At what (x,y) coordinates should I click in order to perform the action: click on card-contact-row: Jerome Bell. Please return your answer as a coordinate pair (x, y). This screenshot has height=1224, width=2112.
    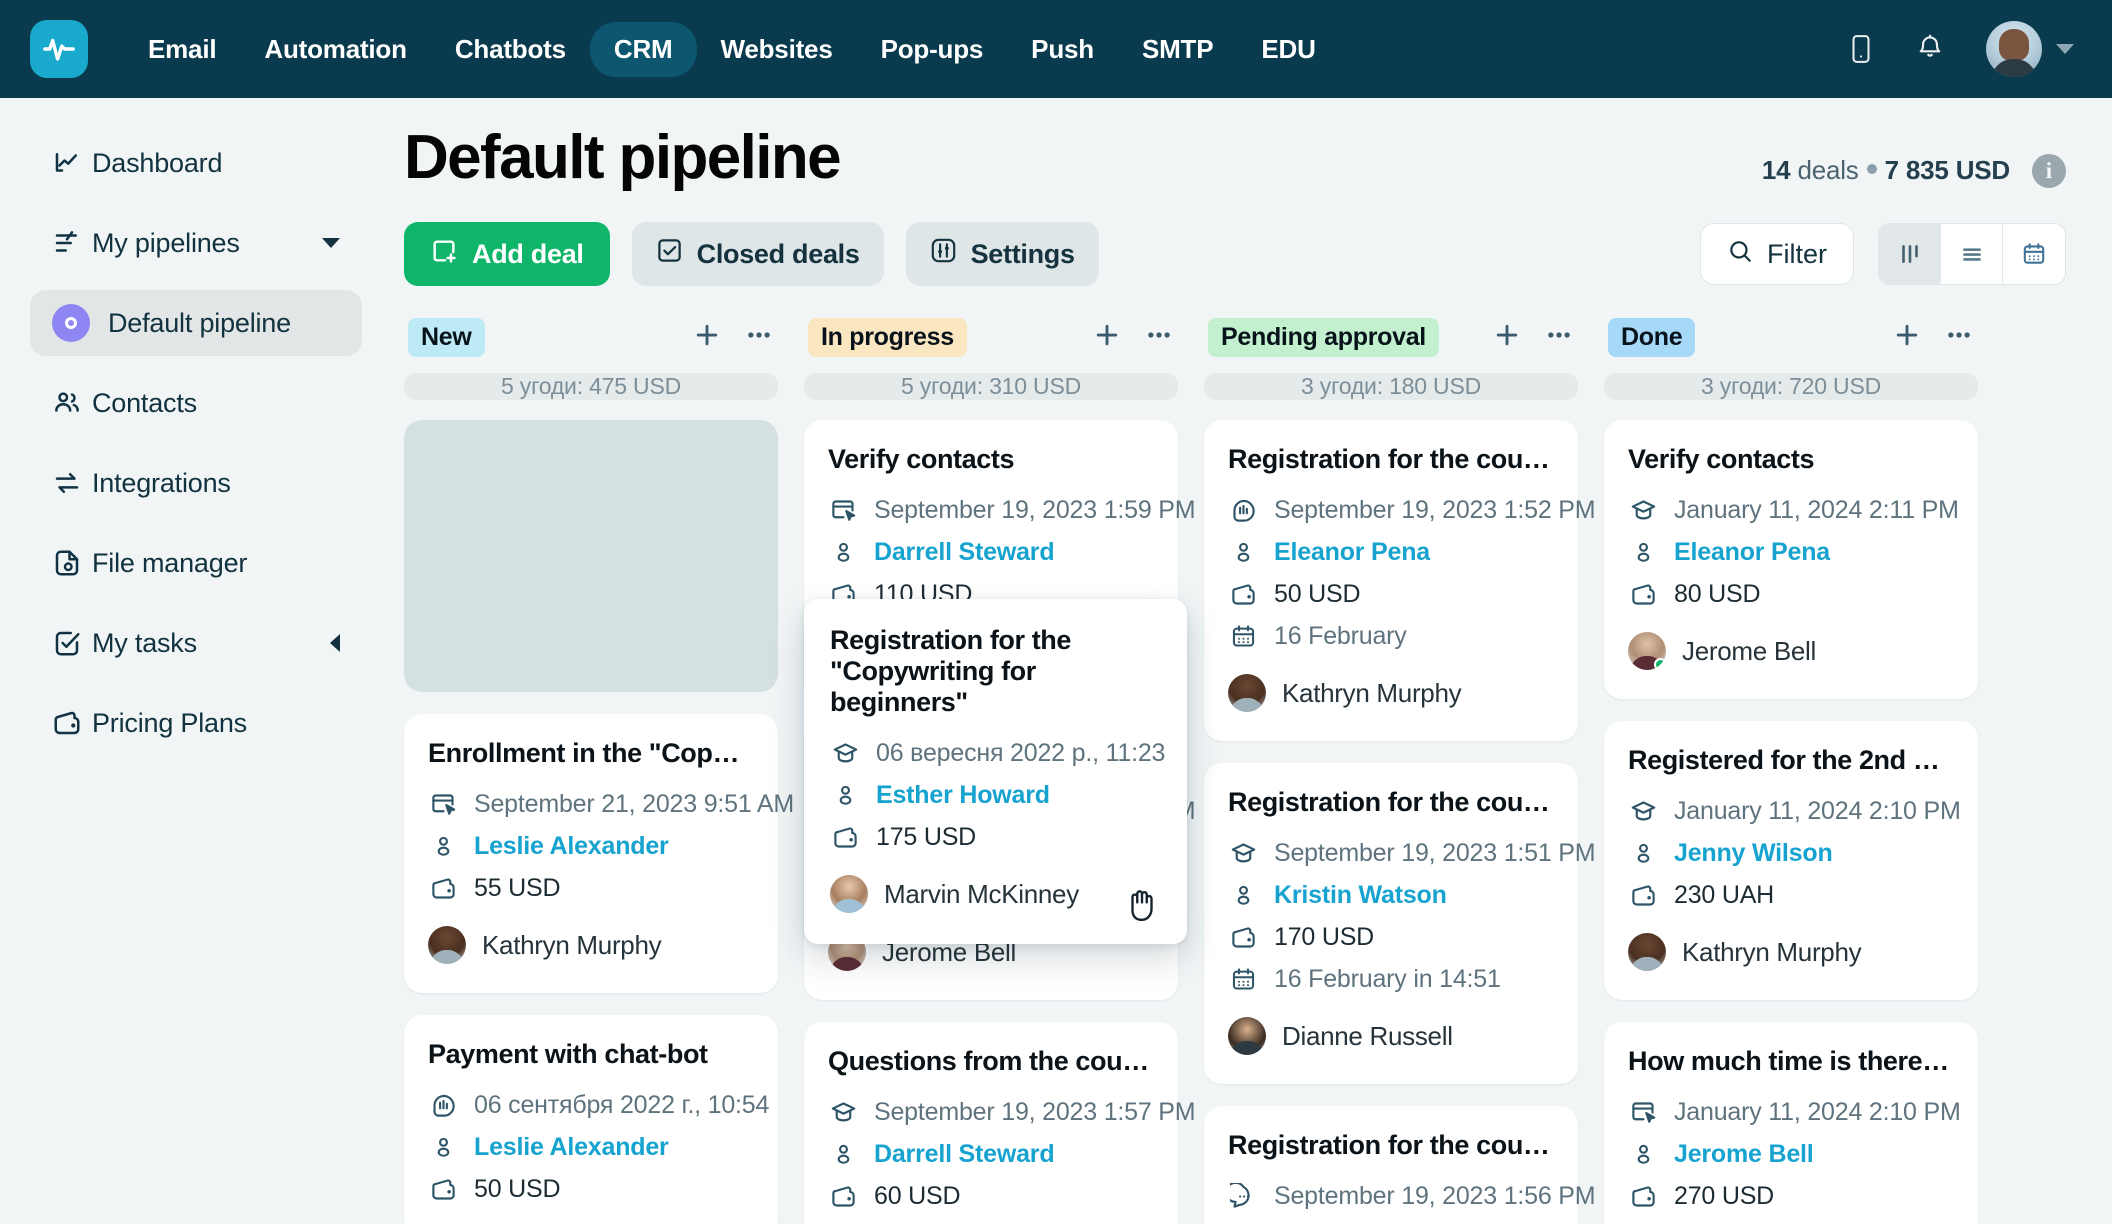
    Looking at the image, I should click on (1791, 1154).